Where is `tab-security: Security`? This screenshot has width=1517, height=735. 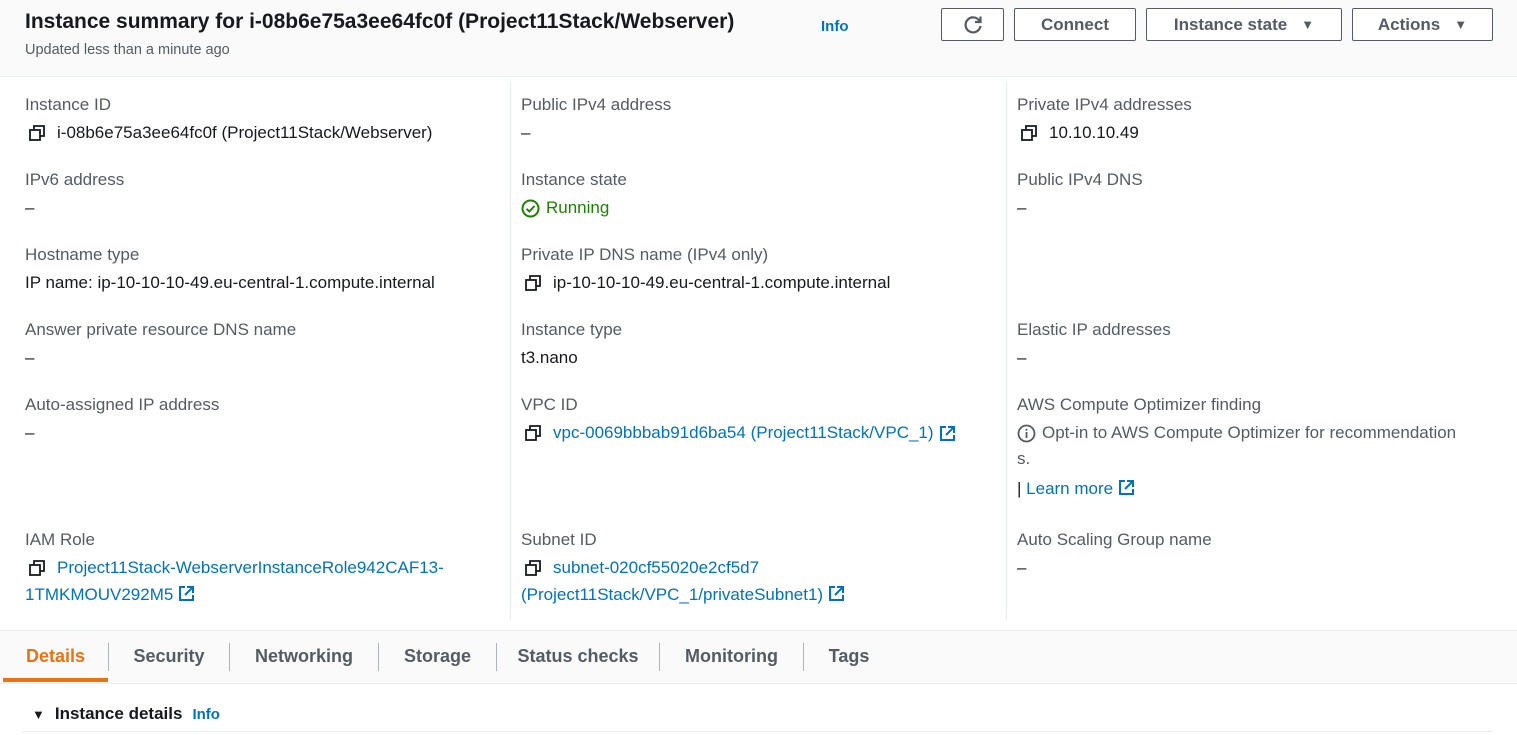 tab-security: Security is located at coordinates (169, 656).